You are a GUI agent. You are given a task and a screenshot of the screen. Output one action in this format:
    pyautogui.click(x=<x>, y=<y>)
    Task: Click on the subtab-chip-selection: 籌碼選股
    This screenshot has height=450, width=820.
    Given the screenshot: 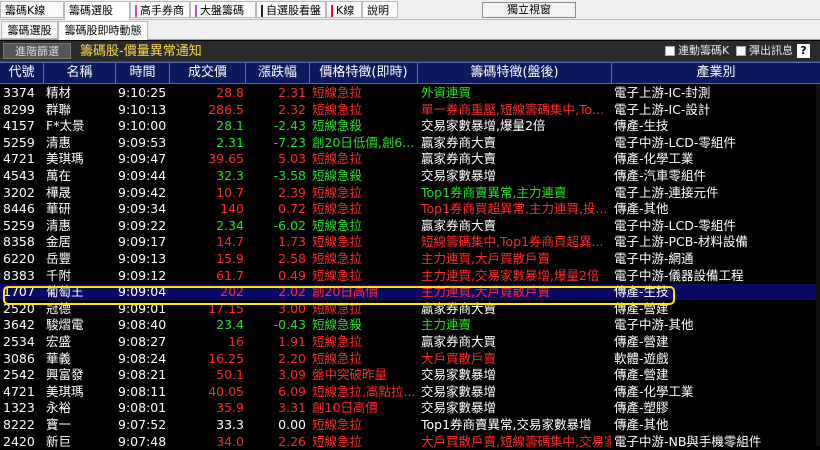 What is the action you would take?
    pyautogui.click(x=29, y=30)
    